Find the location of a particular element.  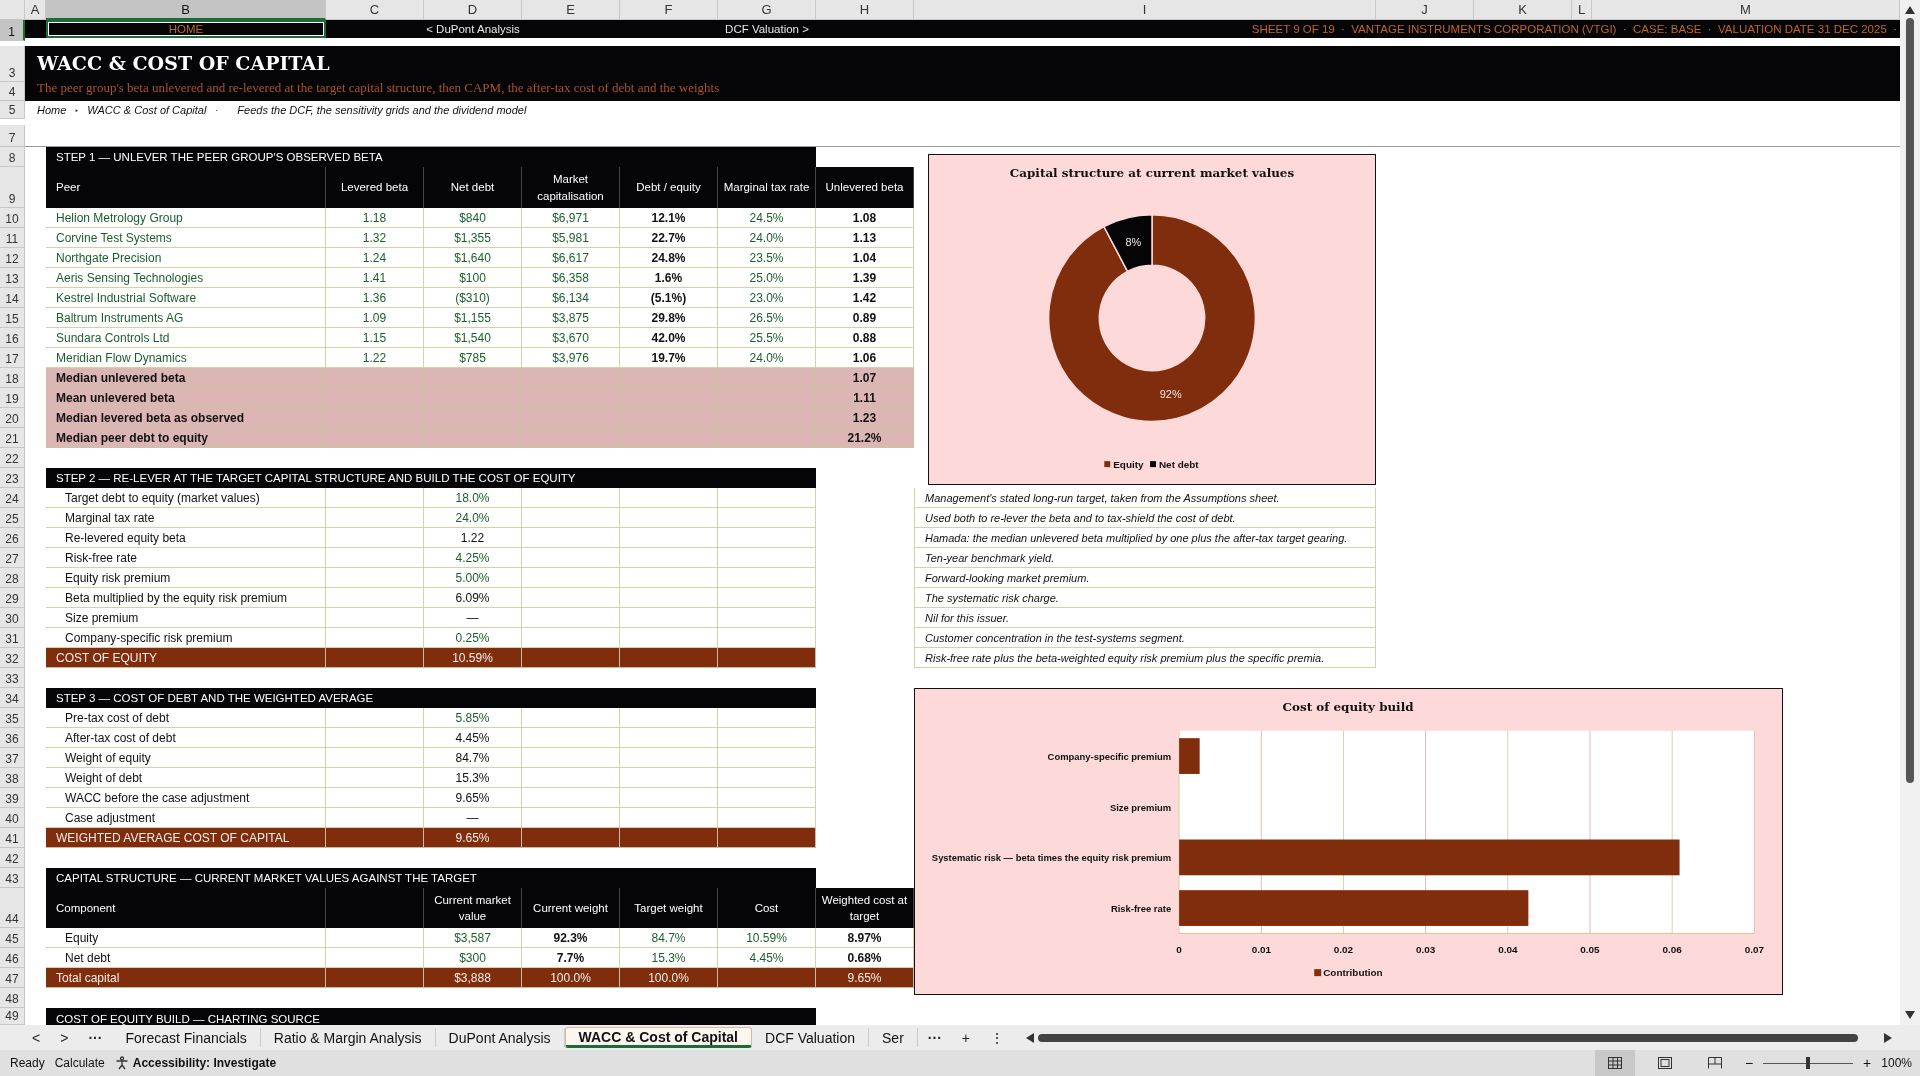

vertical-scrollbar is located at coordinates (1910, 512).